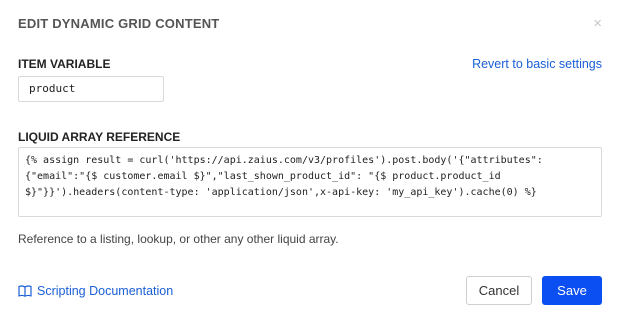 Image resolution: width=620 pixels, height=321 pixels. Describe the element at coordinates (64, 64) in the screenshot. I see `item-variable-label: ITEM VARIABLE` at that location.